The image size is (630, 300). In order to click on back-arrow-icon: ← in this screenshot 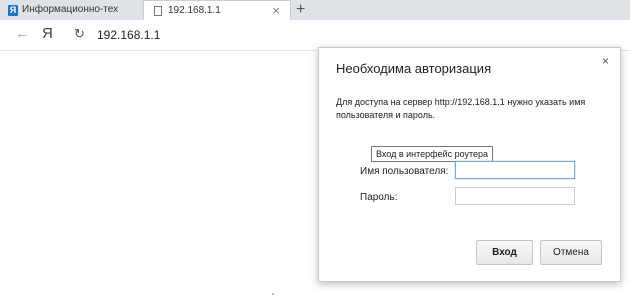, I will do `click(22, 34)`.